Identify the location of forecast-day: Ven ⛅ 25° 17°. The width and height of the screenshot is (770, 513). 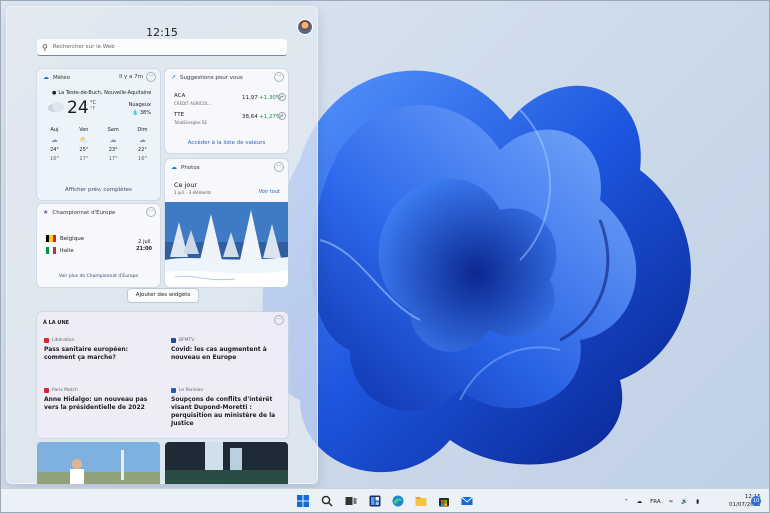
(83, 153).